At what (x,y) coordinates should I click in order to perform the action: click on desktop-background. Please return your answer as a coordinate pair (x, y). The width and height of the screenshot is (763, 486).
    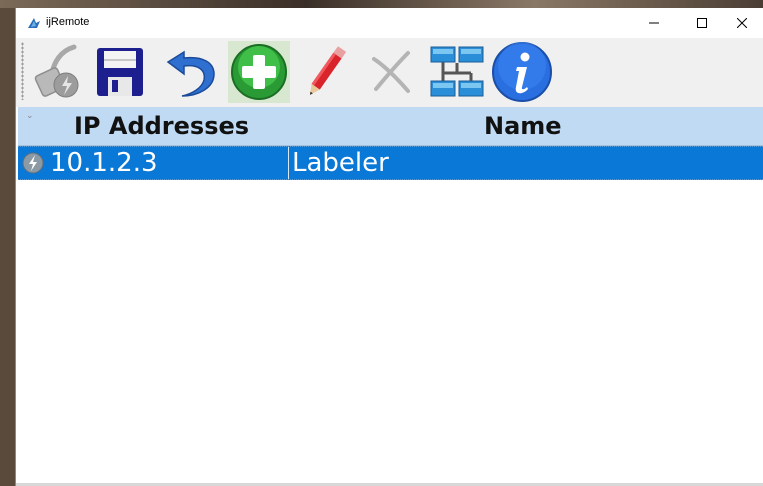
    Looking at the image, I should click on (381, 4).